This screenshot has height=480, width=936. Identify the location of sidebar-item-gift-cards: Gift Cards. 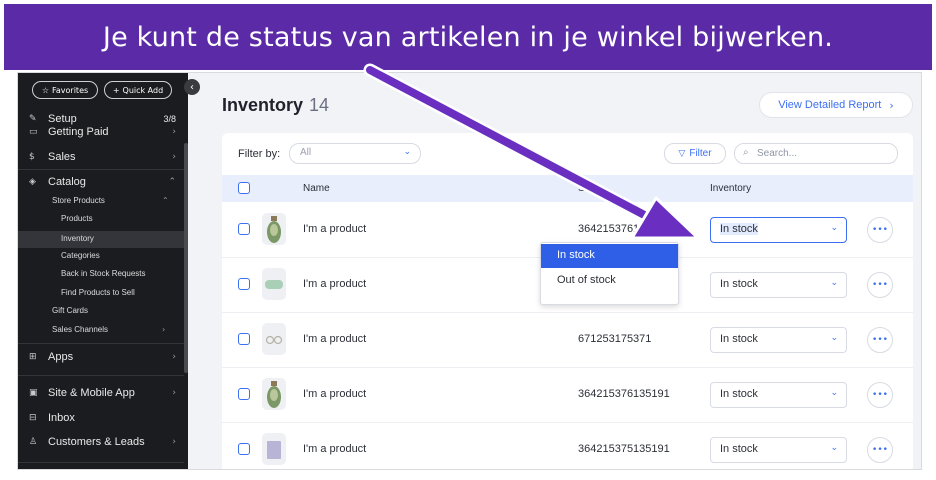
(101, 312).